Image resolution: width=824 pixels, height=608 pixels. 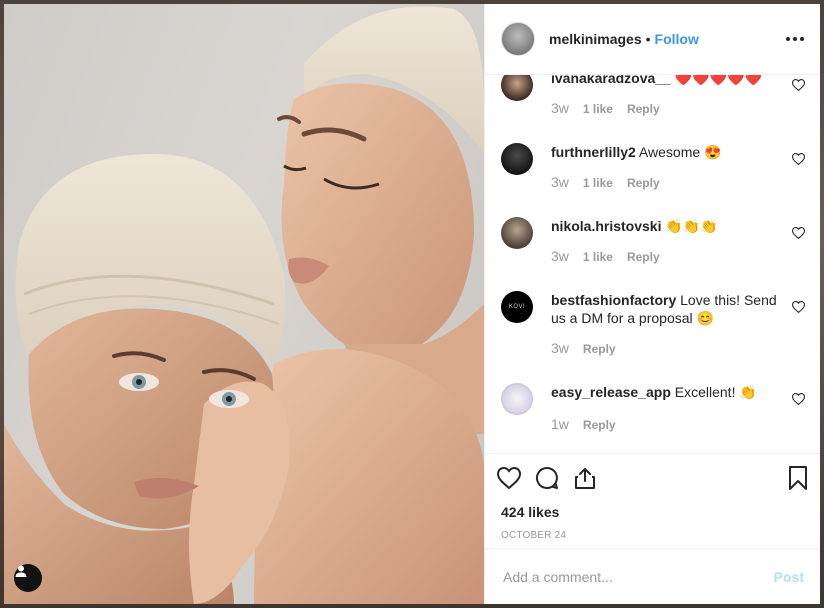 I want to click on likes-count: 424 likes, so click(x=652, y=512).